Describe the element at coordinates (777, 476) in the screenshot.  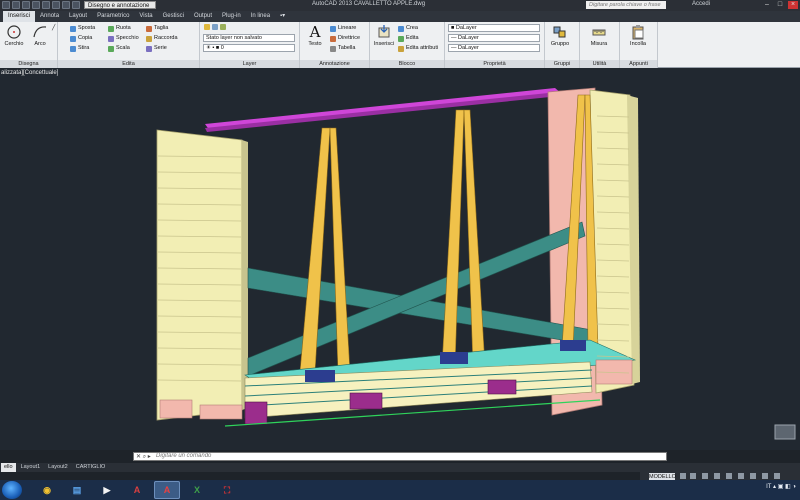
I see `customization-icon` at that location.